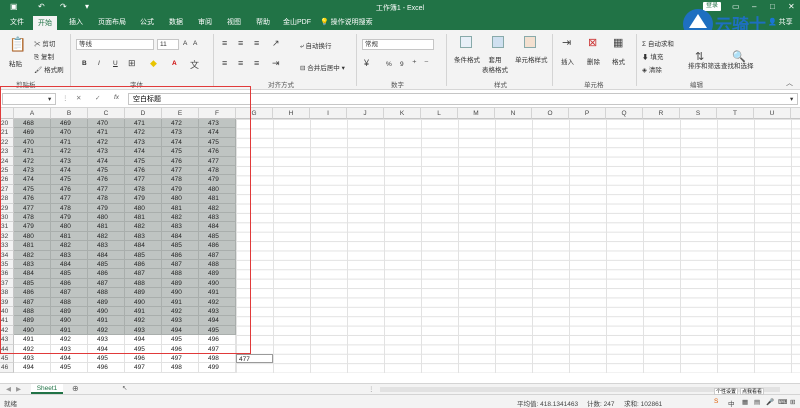 The width and height of the screenshot is (800, 408). Describe the element at coordinates (467, 59) in the screenshot. I see `conditional-format-button: 条件格式` at that location.